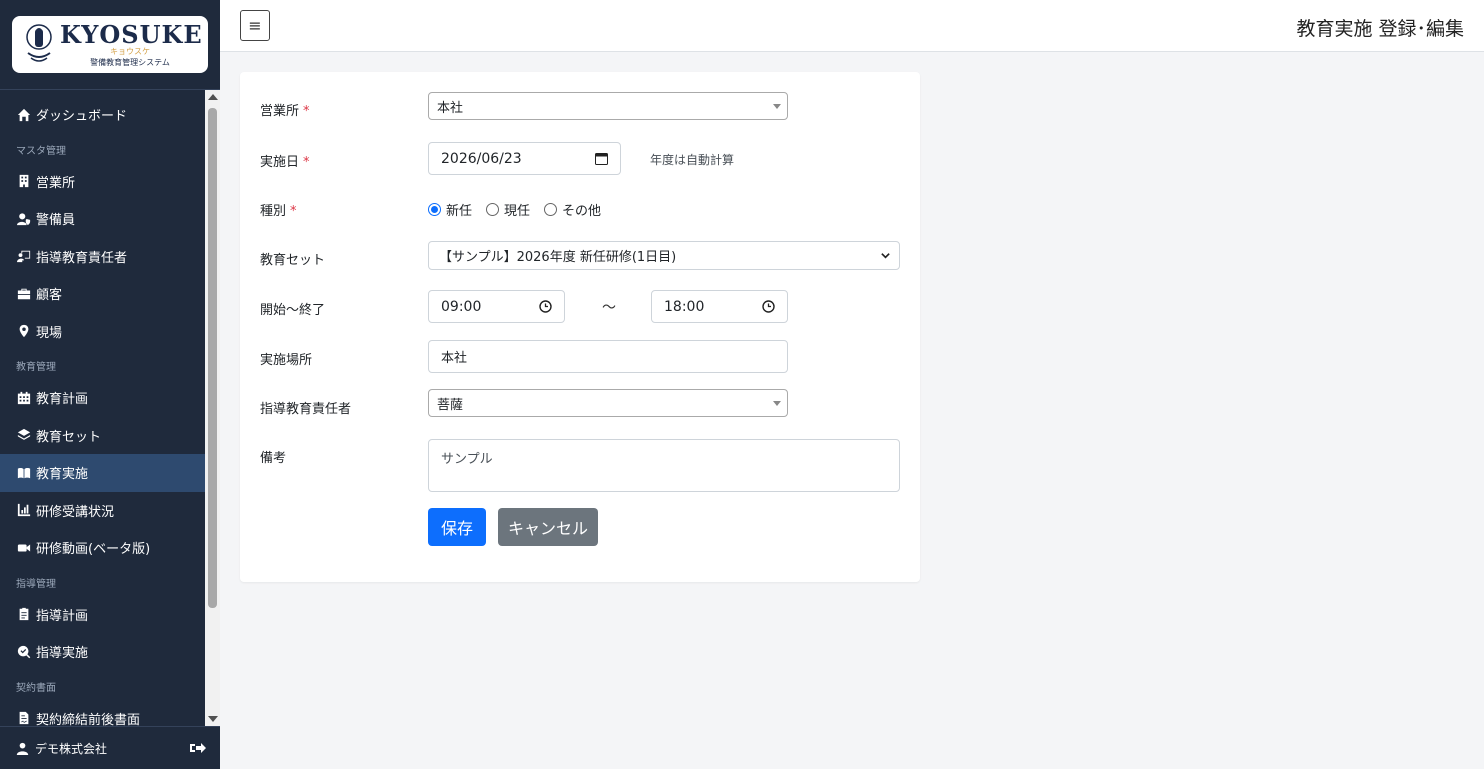 The height and width of the screenshot is (769, 1484). What do you see at coordinates (24, 331) in the screenshot?
I see `map-marker-icon` at bounding box center [24, 331].